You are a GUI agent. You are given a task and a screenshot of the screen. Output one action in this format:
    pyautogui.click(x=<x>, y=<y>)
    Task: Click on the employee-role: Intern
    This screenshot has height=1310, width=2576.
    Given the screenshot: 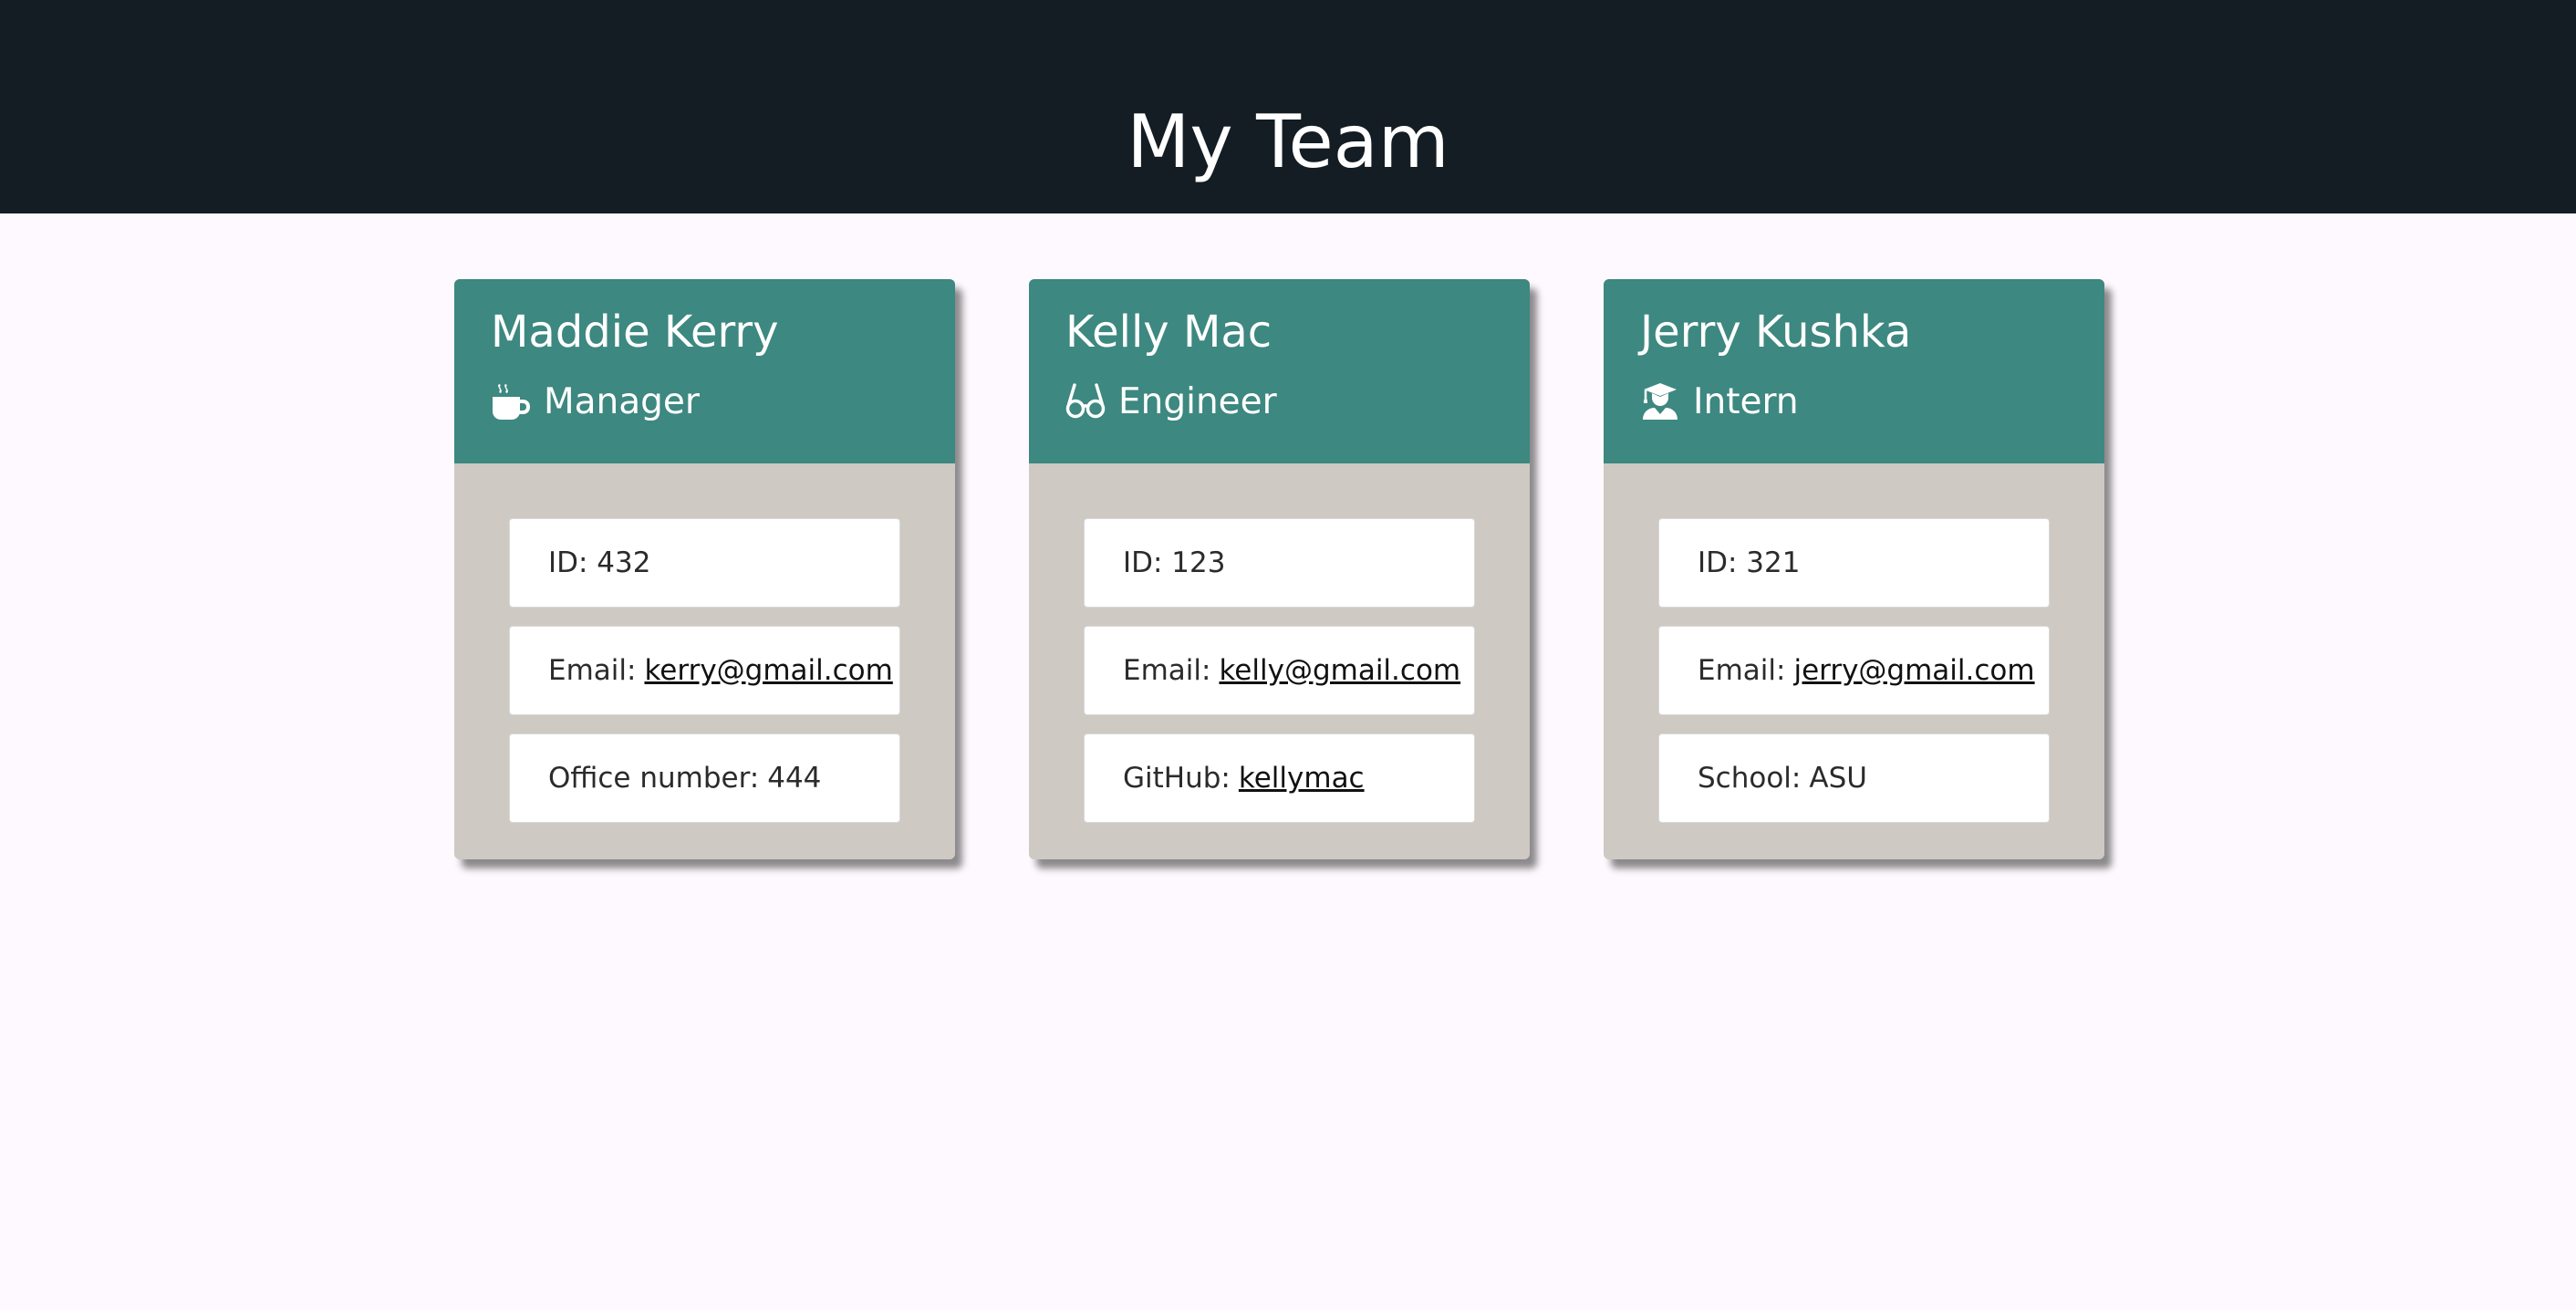 What is the action you would take?
    pyautogui.click(x=1720, y=401)
    